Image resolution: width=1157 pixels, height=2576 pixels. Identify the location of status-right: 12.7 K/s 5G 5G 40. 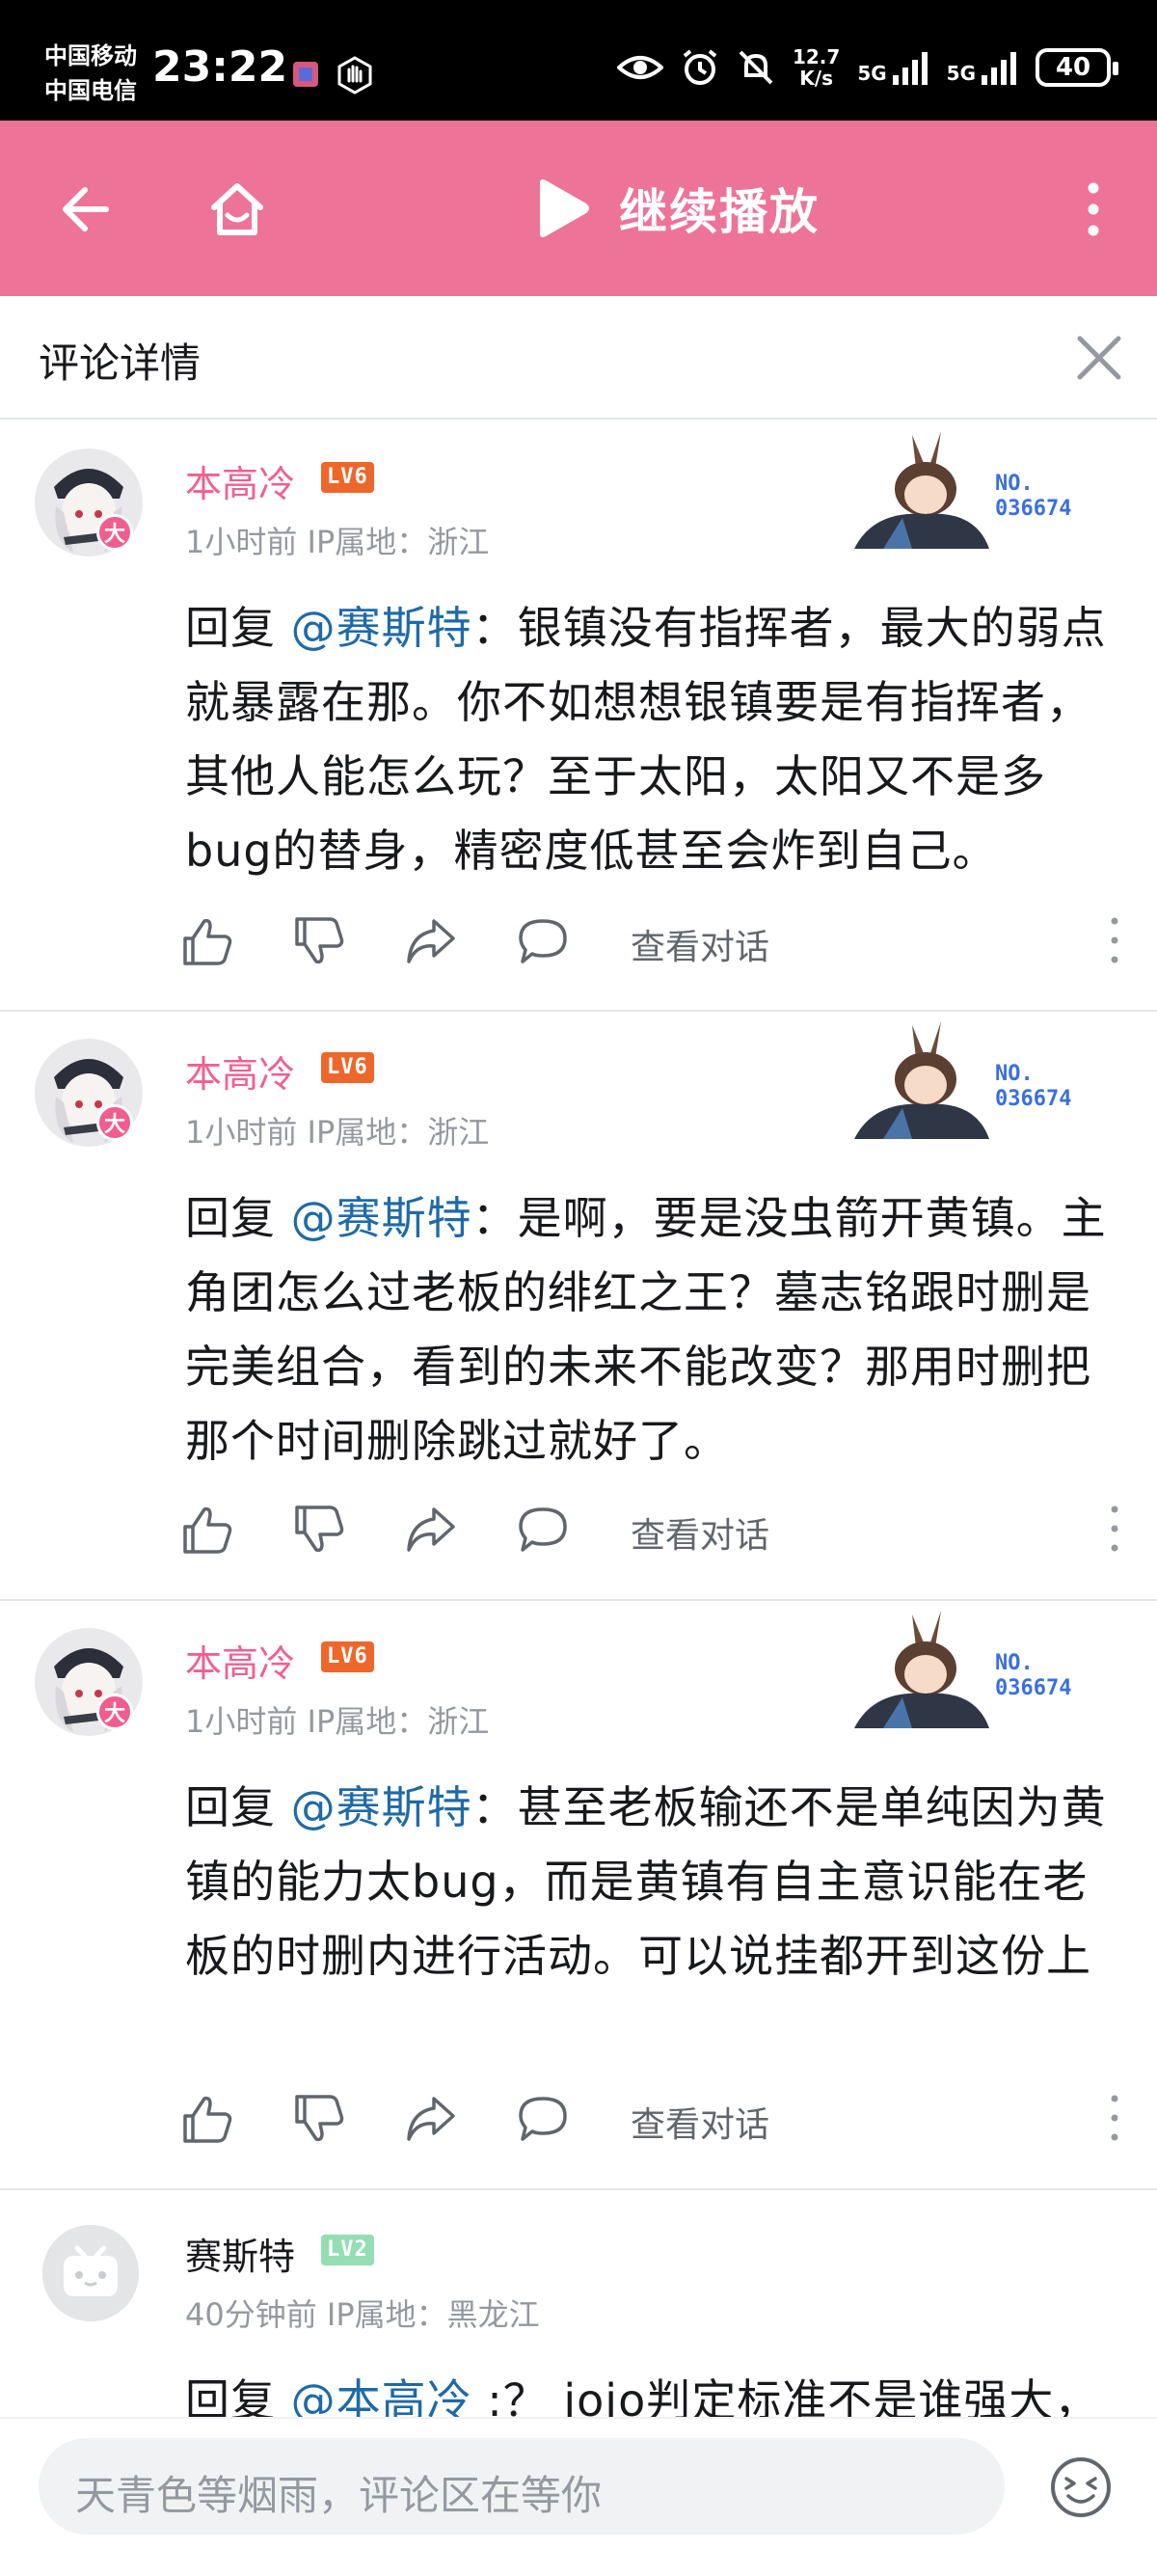
(867, 67).